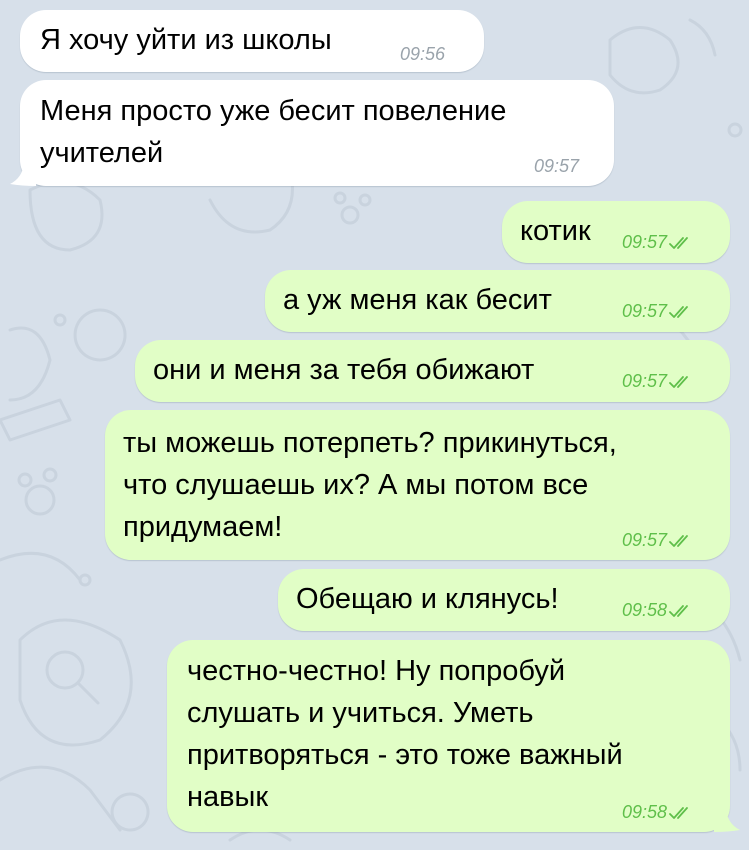  I want to click on message-text: они и меня за тебя обижают, so click(344, 370).